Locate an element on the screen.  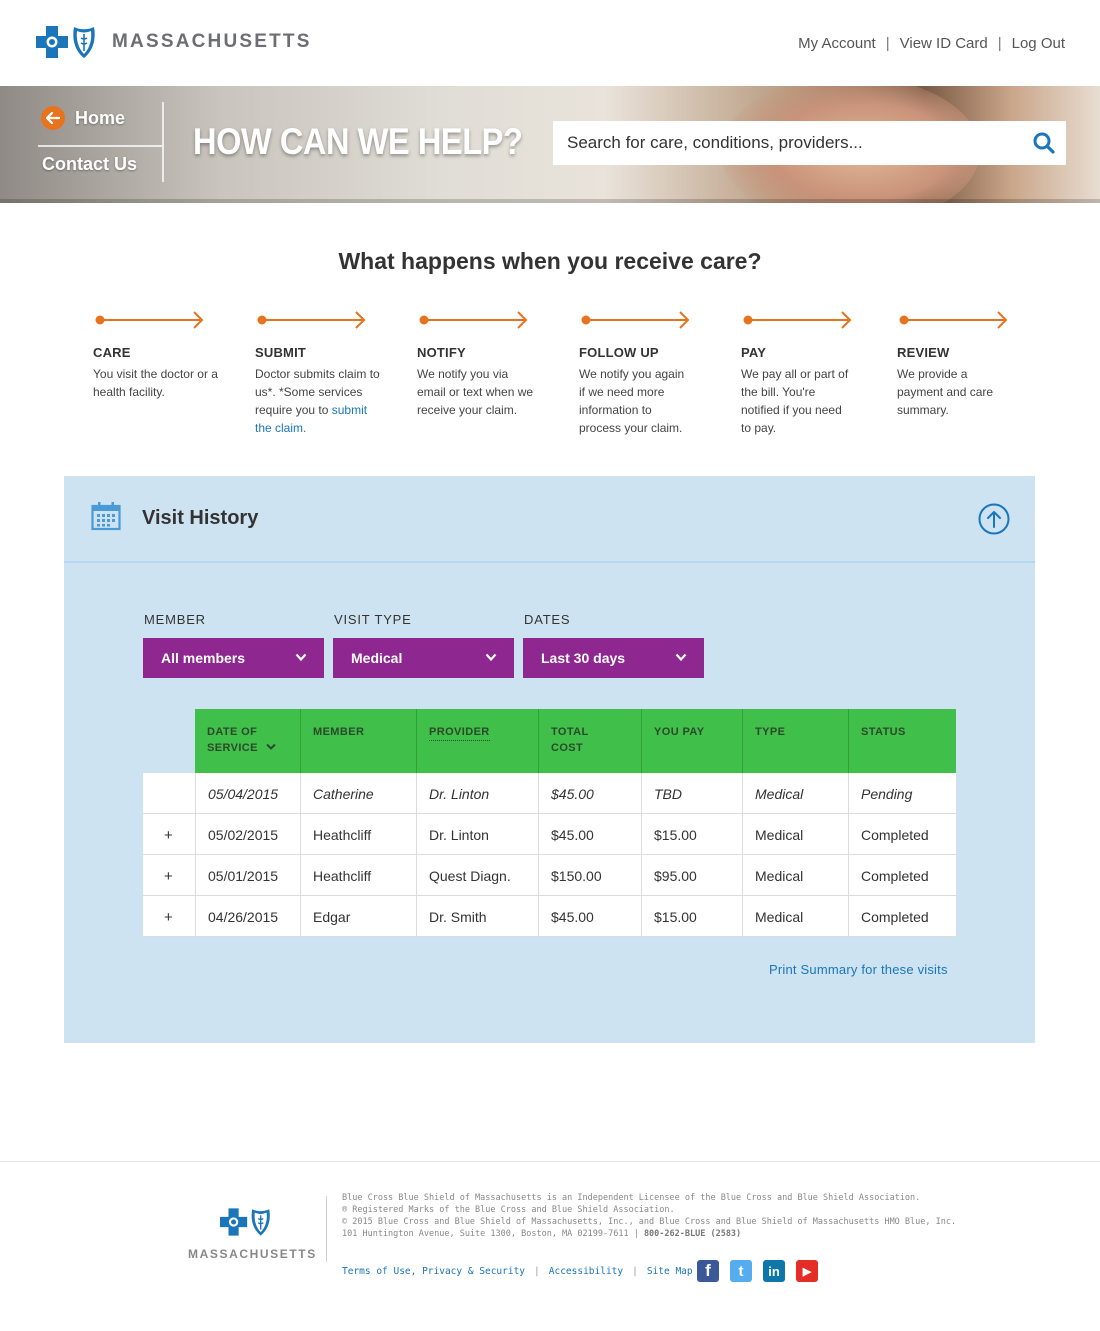
dropdown-value: Last 30 days is located at coordinates (583, 658).